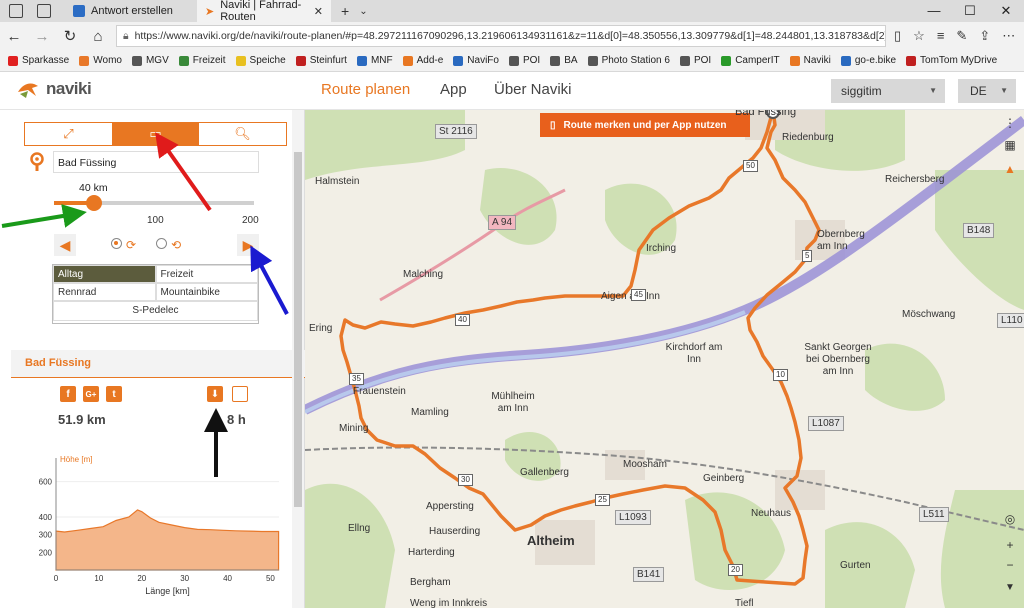  Describe the element at coordinates (817, 60) in the screenshot. I see `favorite-label: Naviki` at that location.